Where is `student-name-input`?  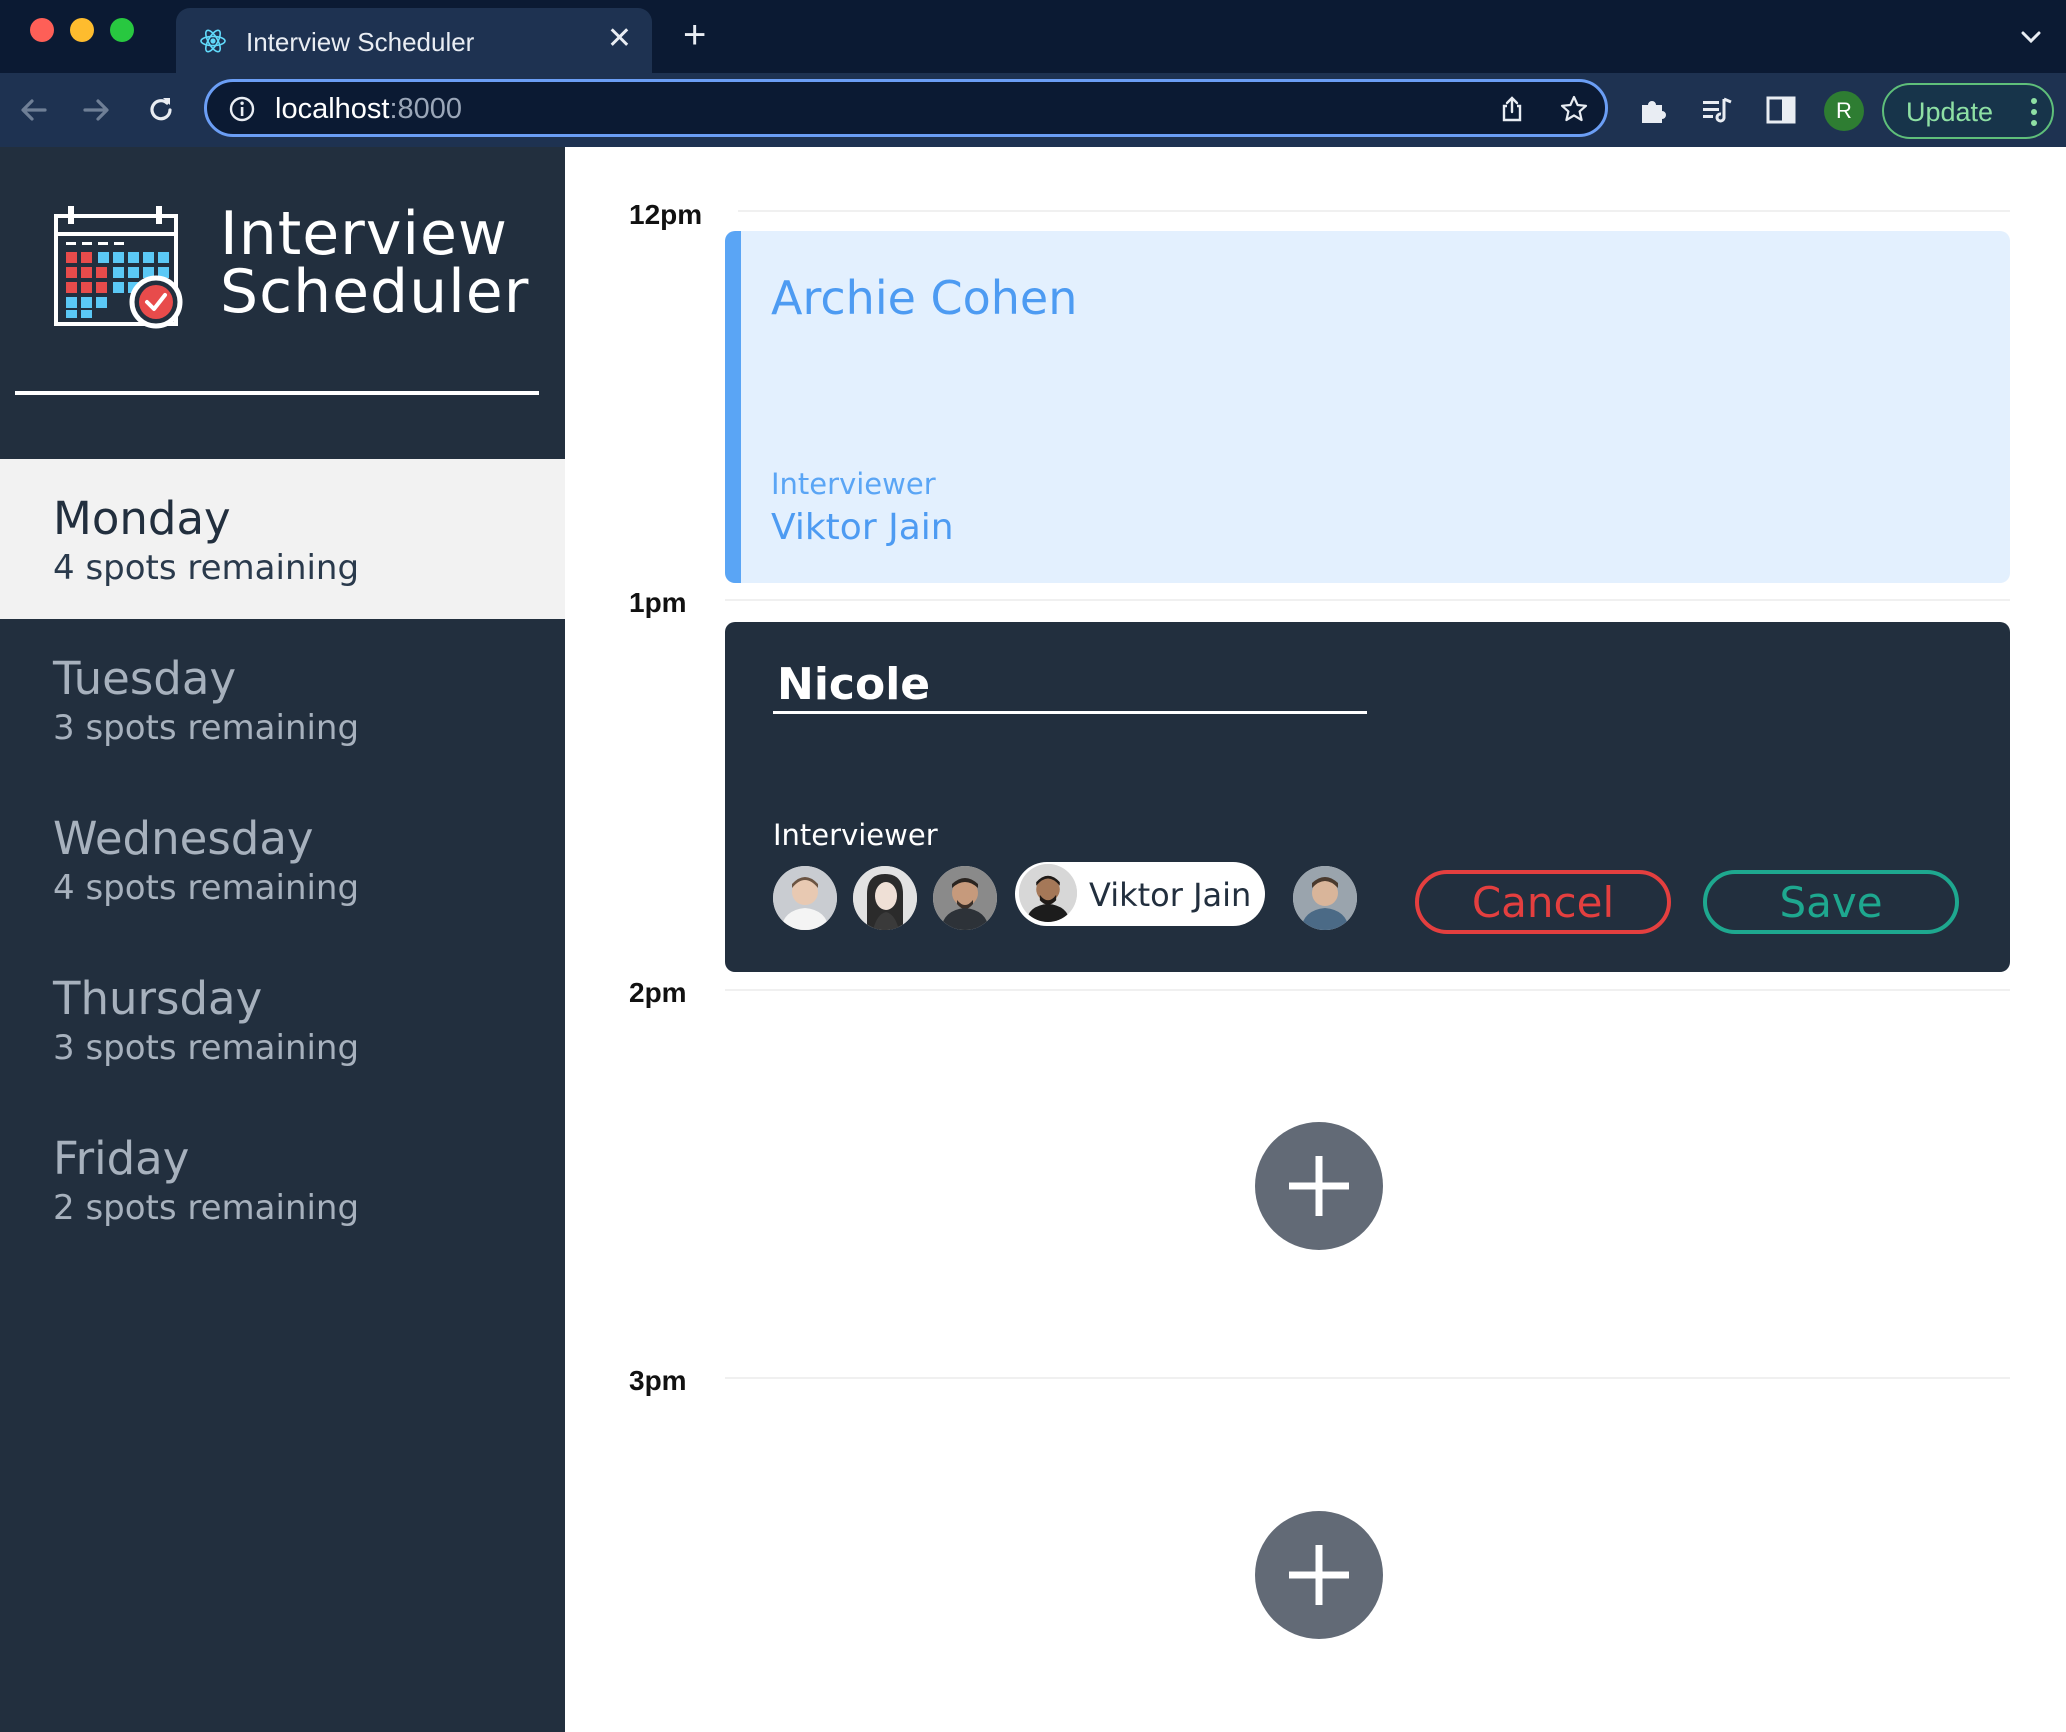 student-name-input is located at coordinates (1070, 686).